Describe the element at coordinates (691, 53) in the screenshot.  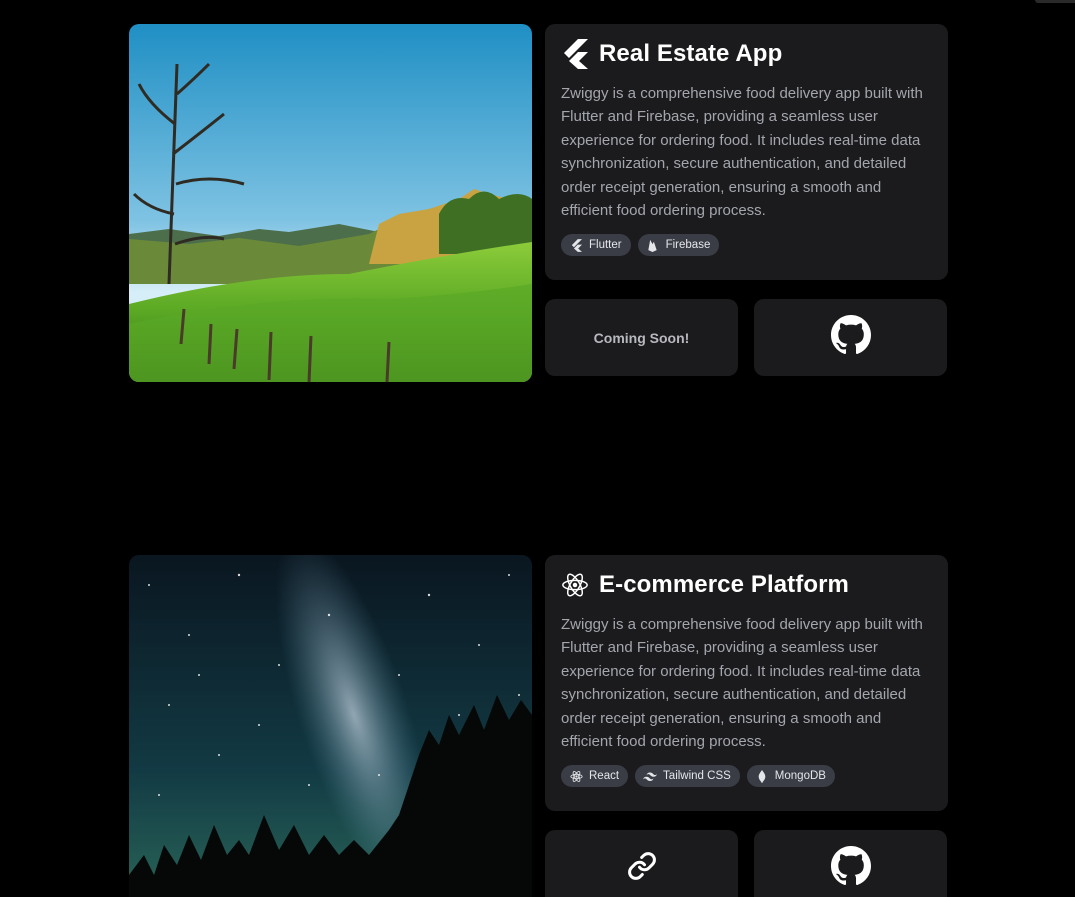
I see `project-title: Real Estate App` at that location.